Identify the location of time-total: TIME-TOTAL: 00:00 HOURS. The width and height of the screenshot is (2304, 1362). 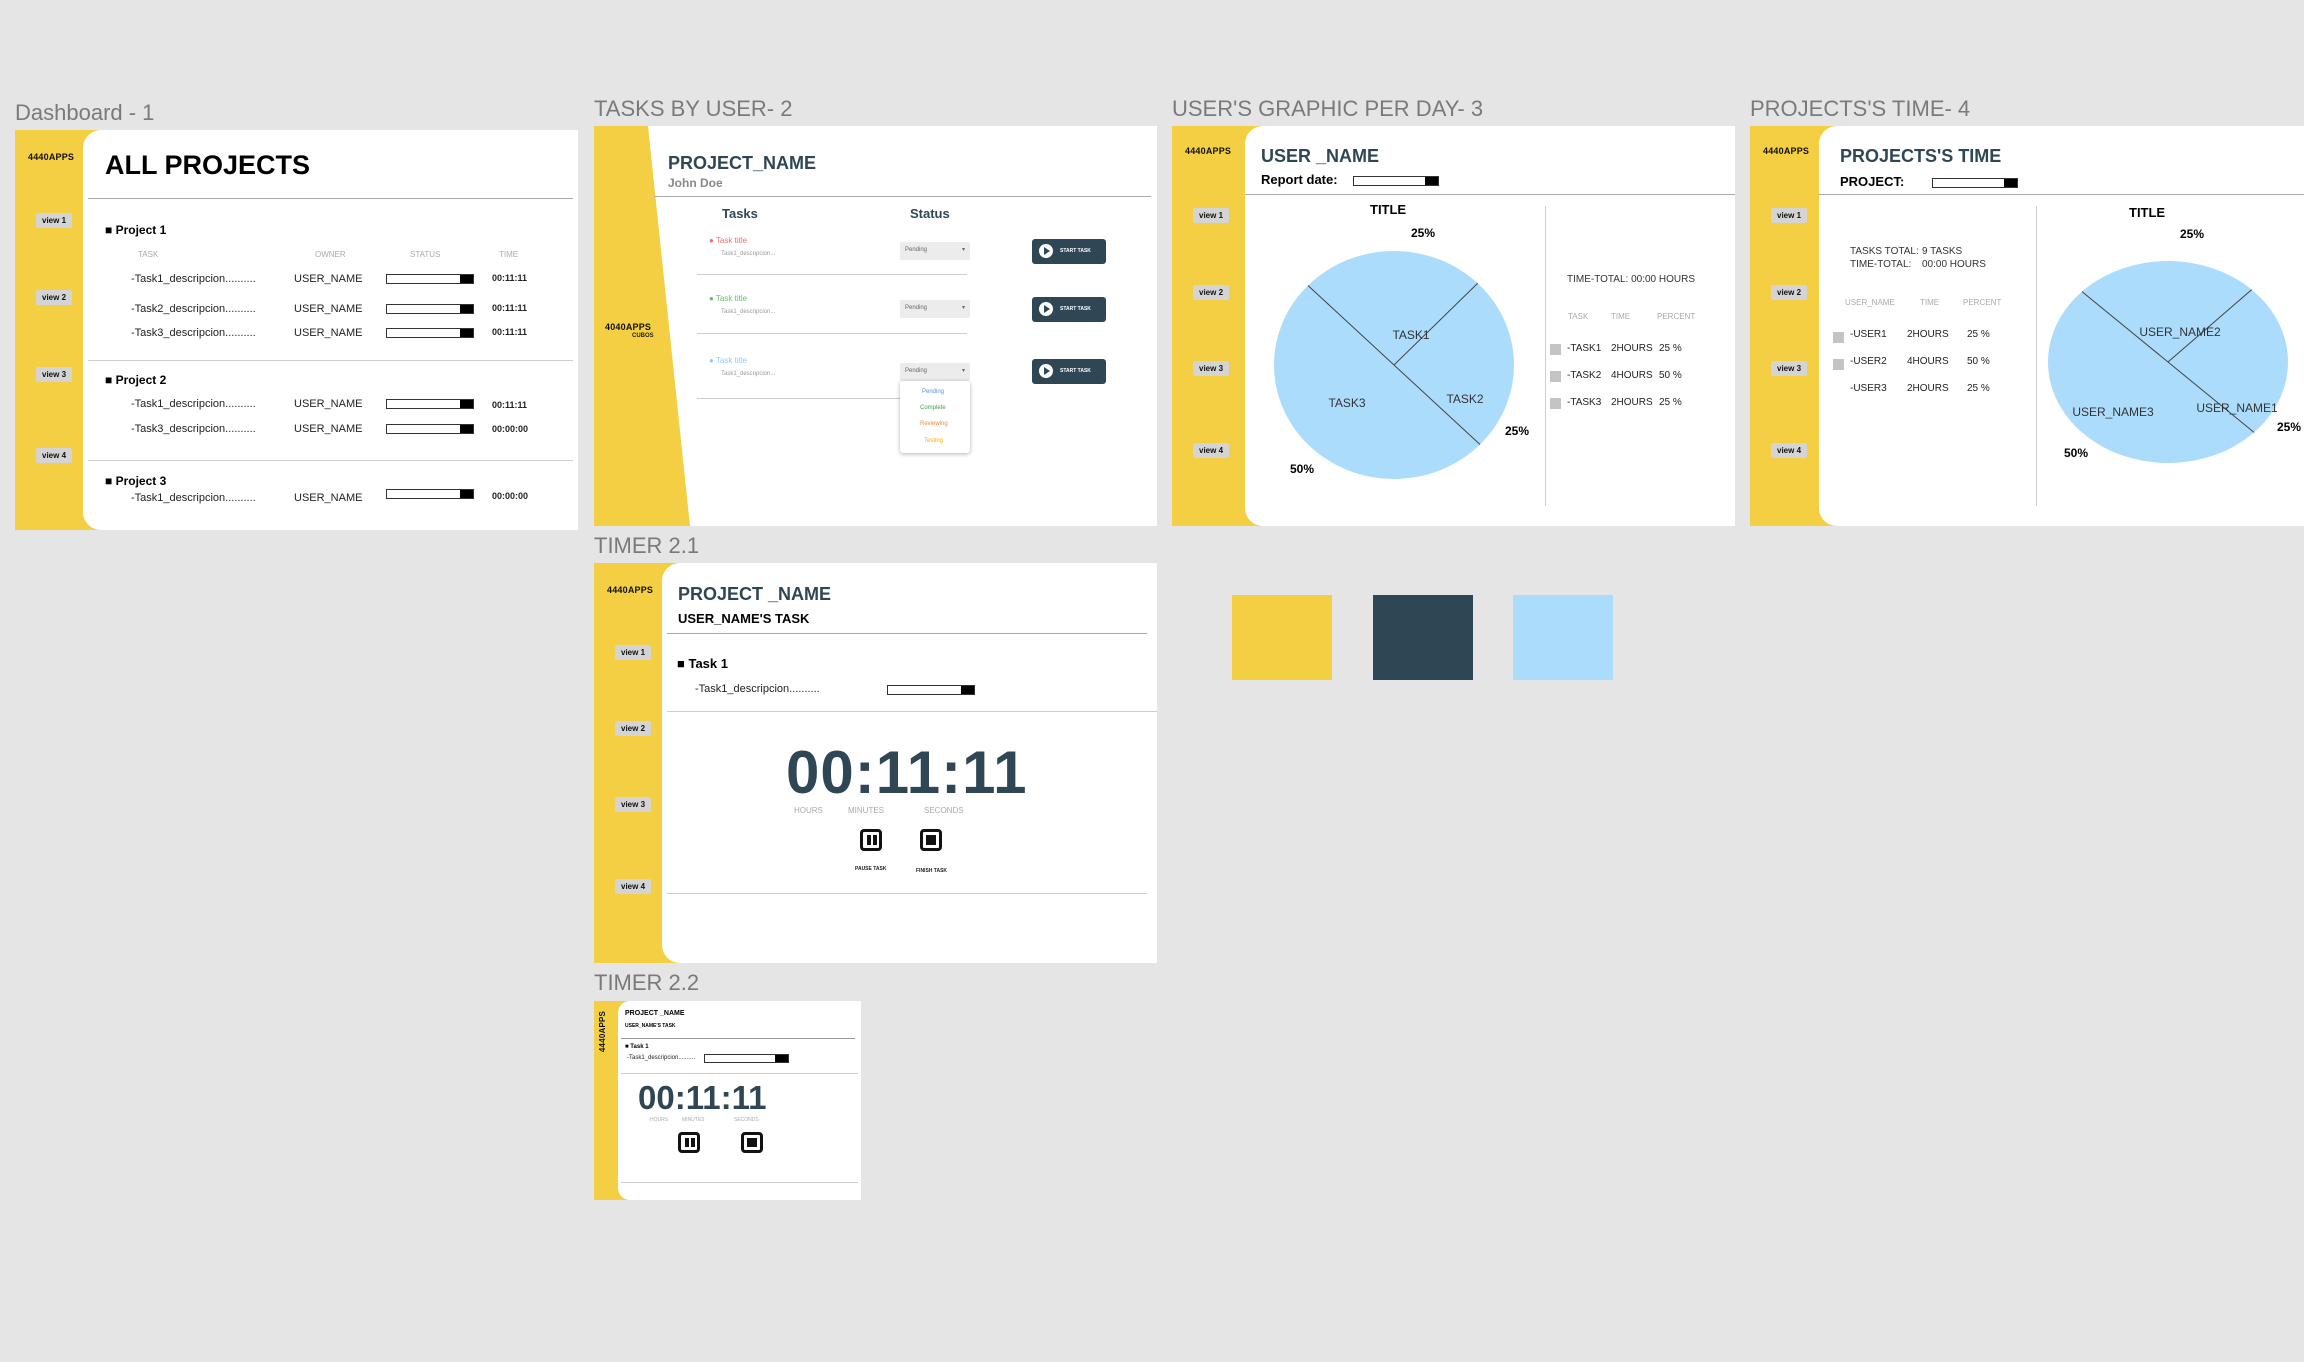
(1631, 279).